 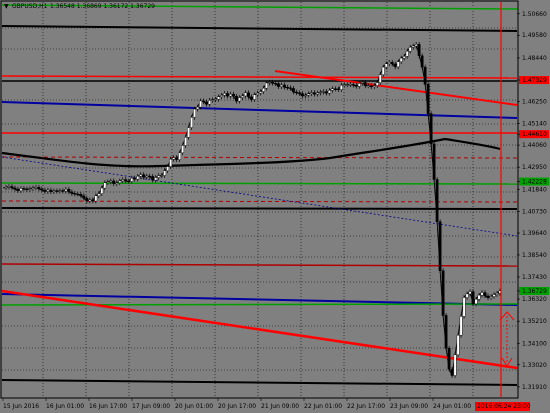 What do you see at coordinates (108, 406) in the screenshot?
I see `time-label: 16 Jun 17:00` at bounding box center [108, 406].